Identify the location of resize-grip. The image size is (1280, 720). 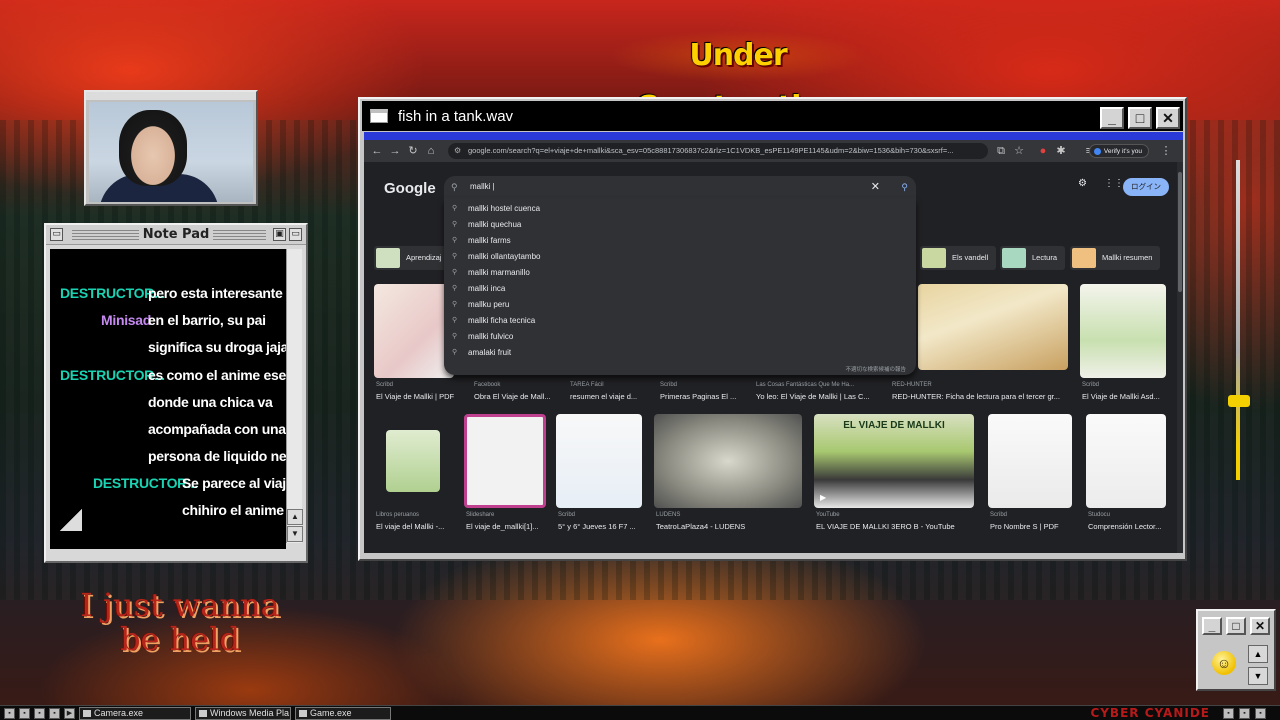
(71, 520).